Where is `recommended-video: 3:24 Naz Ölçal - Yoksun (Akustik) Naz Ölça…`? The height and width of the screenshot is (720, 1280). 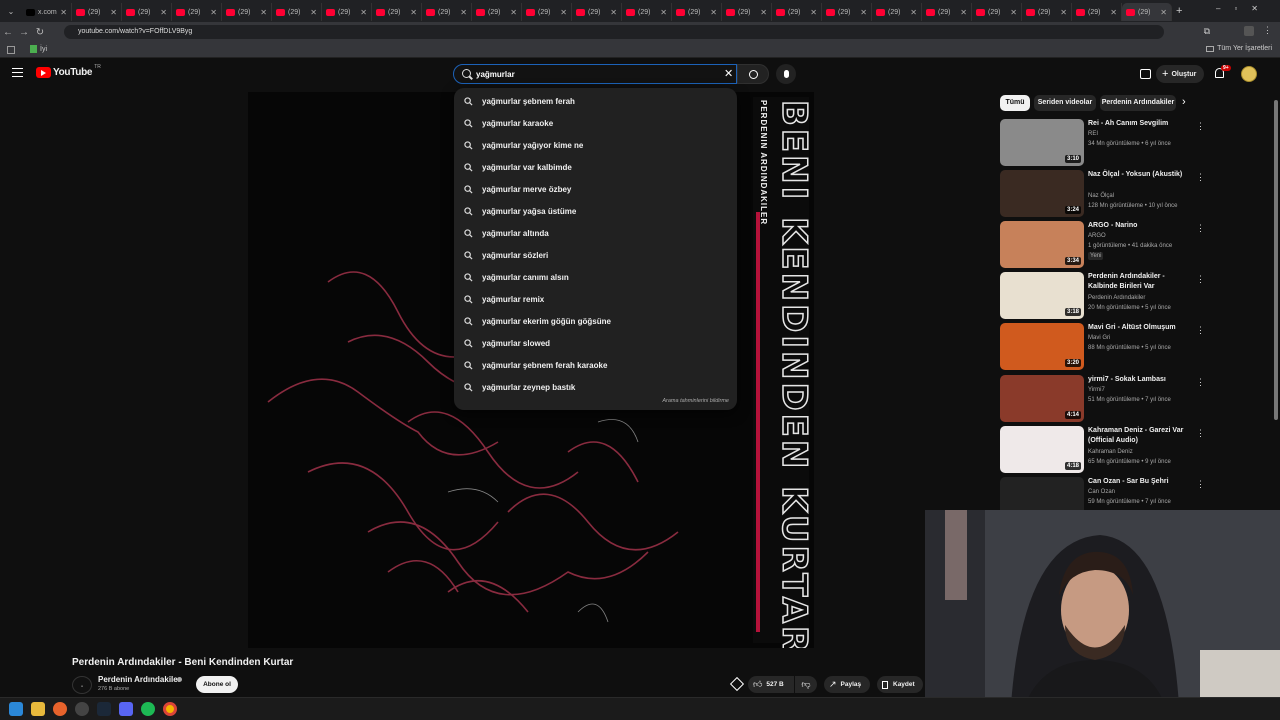 recommended-video: 3:24 Naz Ölçal - Yoksun (Akustik) Naz Ölça… is located at coordinates (1105, 194).